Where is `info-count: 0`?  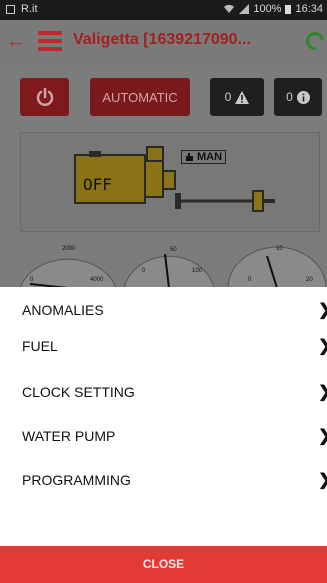
info-count: 0 is located at coordinates (289, 97).